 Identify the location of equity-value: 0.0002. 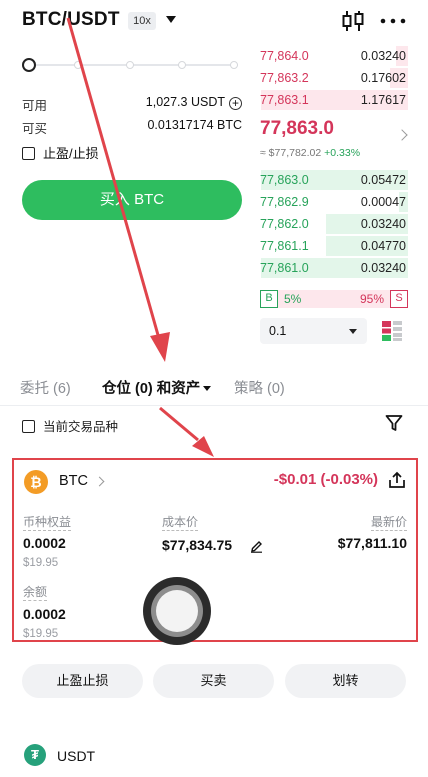
(44, 543).